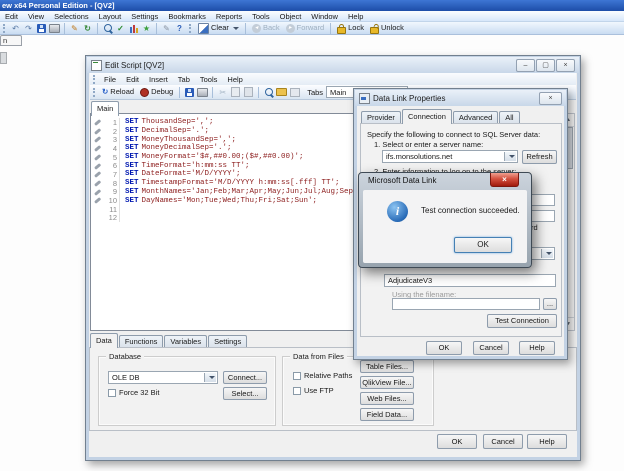  I want to click on dlp-cancel-button: Cancel, so click(491, 348).